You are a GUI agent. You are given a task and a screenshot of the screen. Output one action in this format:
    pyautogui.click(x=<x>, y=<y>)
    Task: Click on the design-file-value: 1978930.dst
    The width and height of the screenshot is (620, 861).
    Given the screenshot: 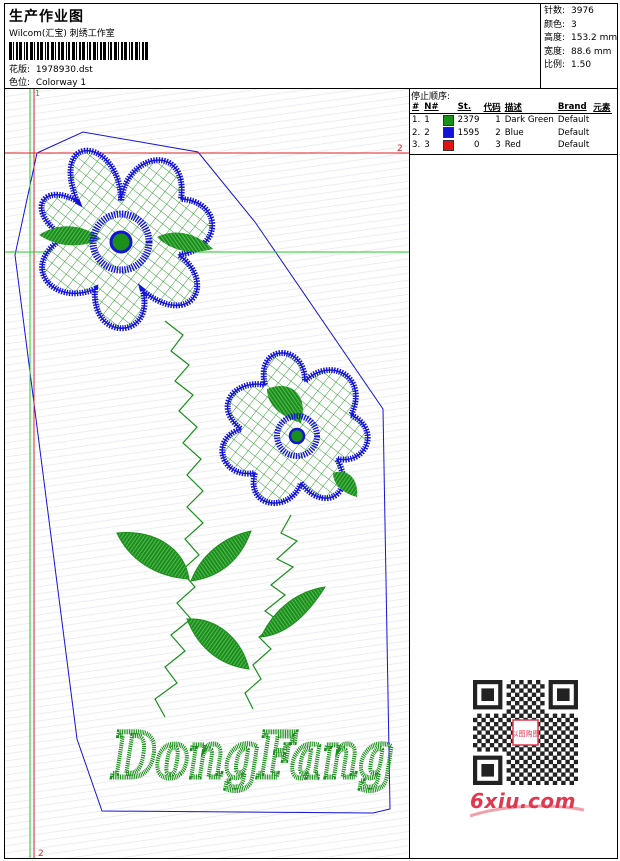 What is the action you would take?
    pyautogui.click(x=64, y=70)
    